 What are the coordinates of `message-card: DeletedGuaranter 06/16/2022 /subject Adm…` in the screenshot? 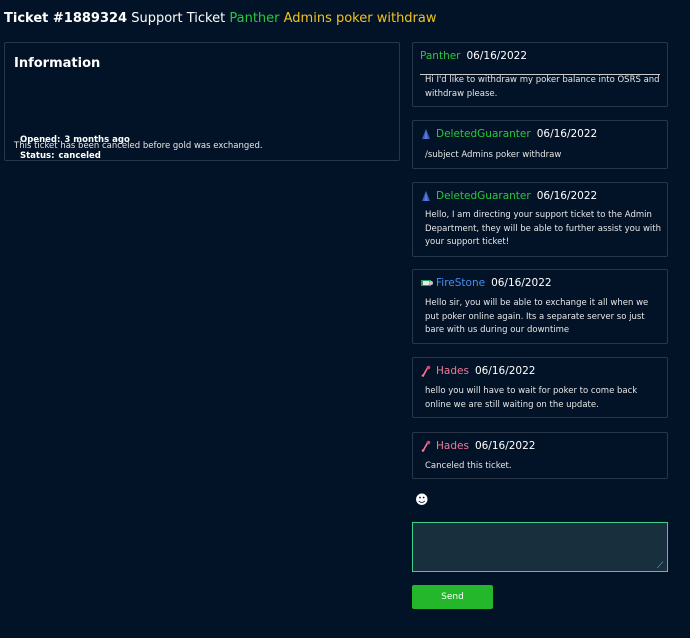 It's located at (540, 144).